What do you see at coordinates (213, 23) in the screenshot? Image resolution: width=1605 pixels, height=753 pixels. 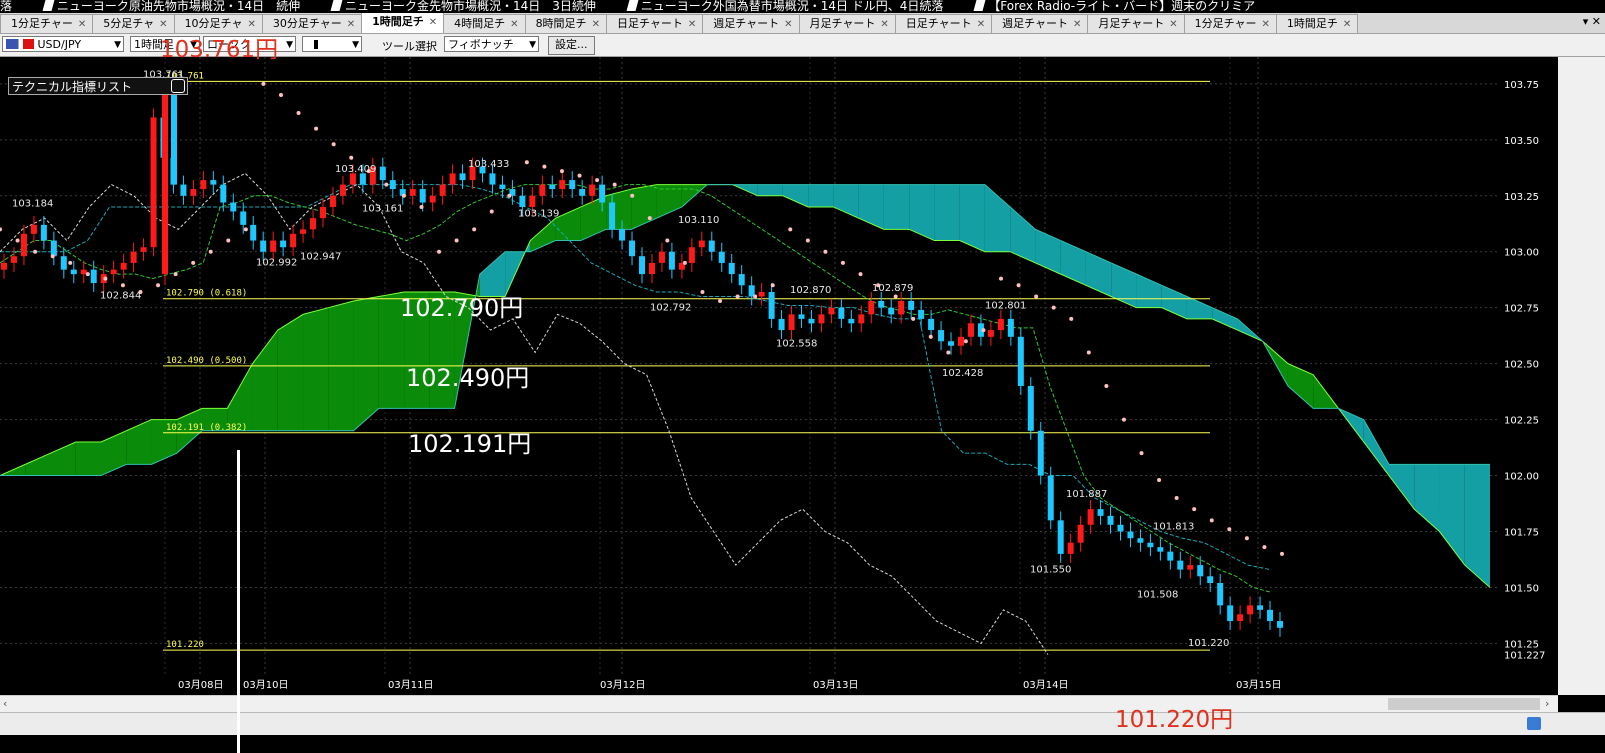 I see `tab-label: 10分足チャ` at bounding box center [213, 23].